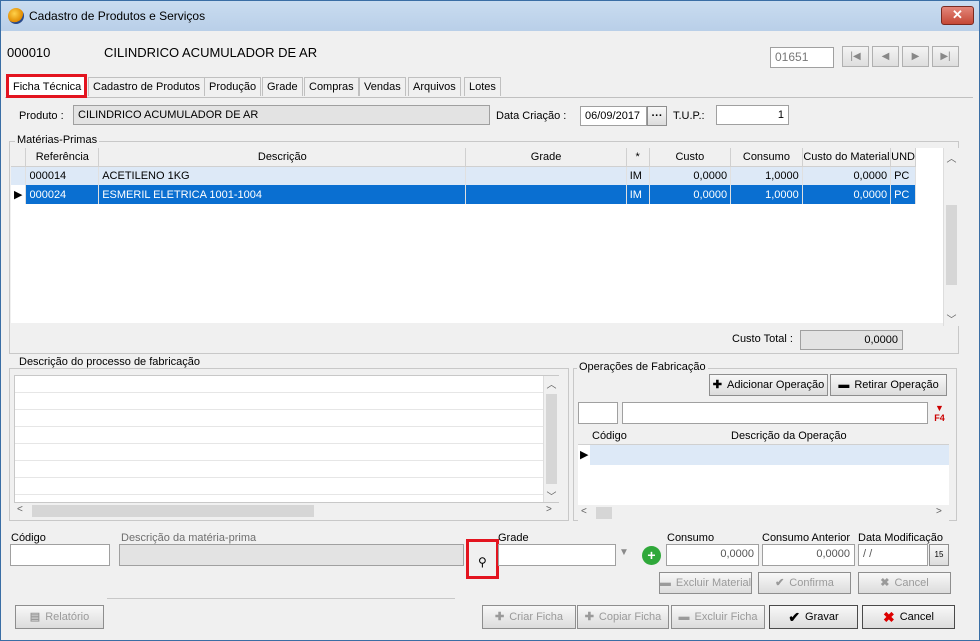  Describe the element at coordinates (638, 157) in the screenshot. I see `col-star: *` at that location.